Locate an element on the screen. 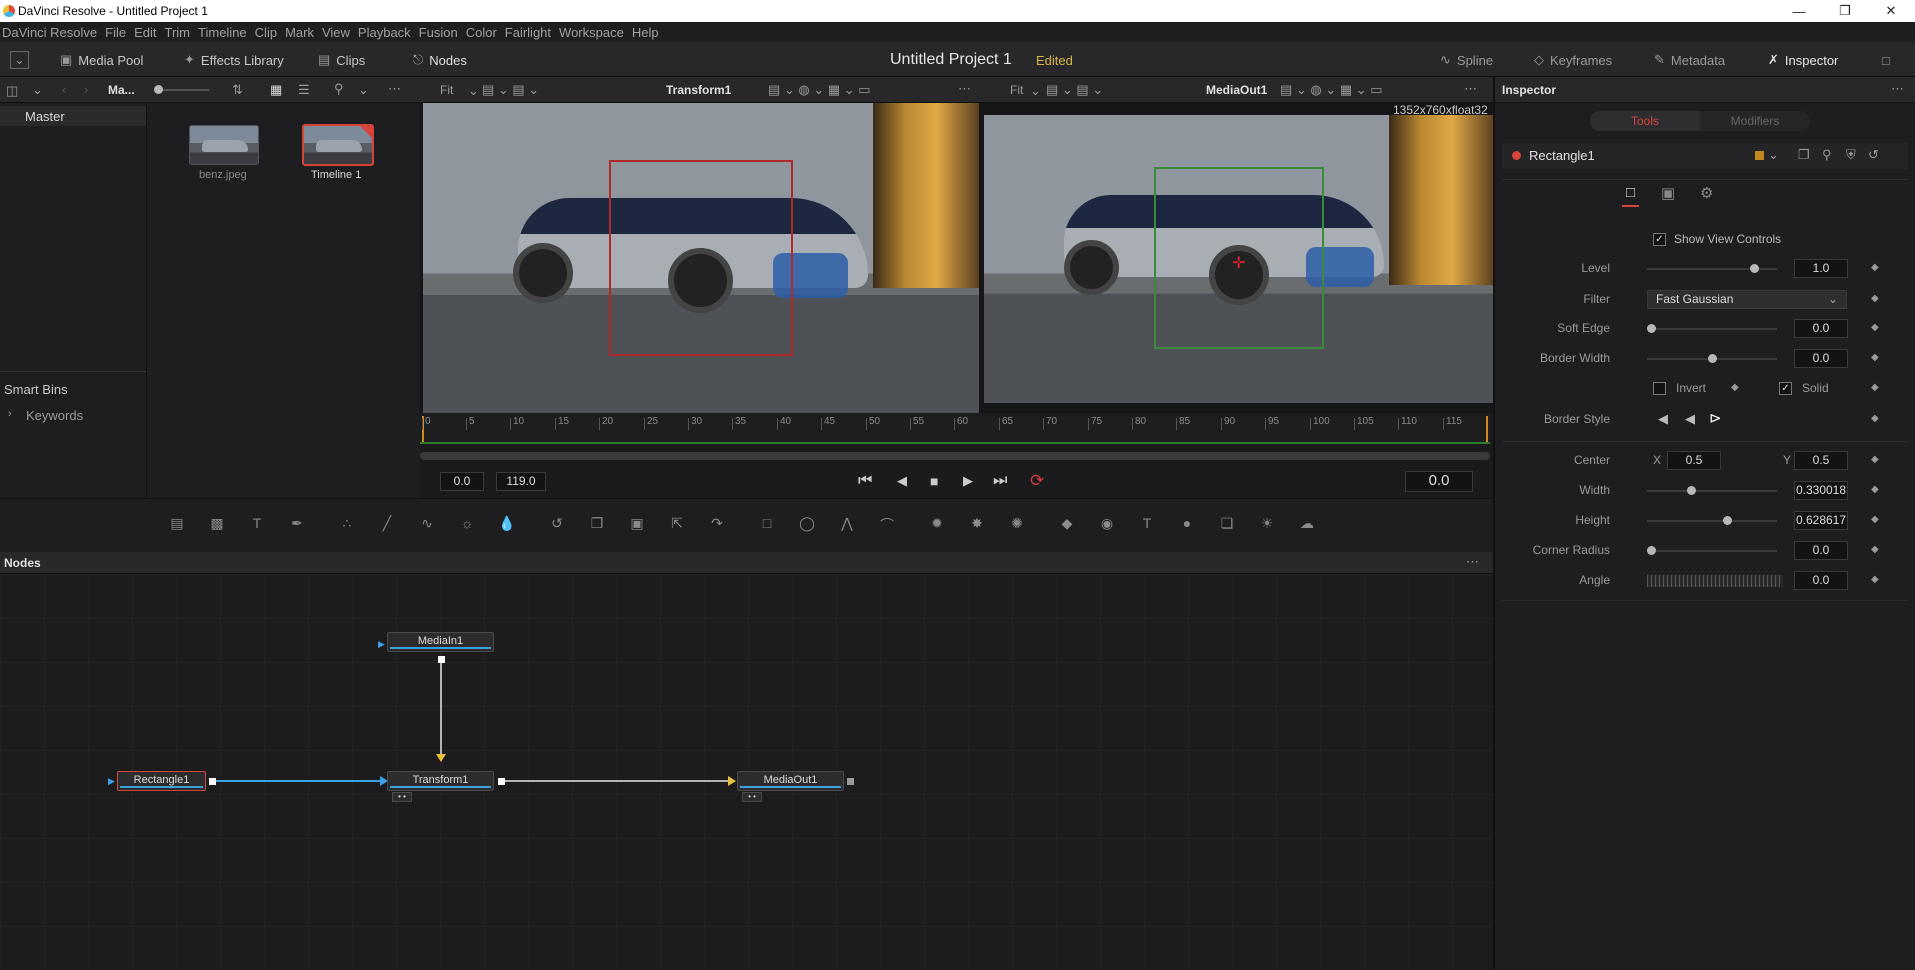 This screenshot has height=970, width=1915. planar-tracker-icon: ✸ is located at coordinates (977, 525).